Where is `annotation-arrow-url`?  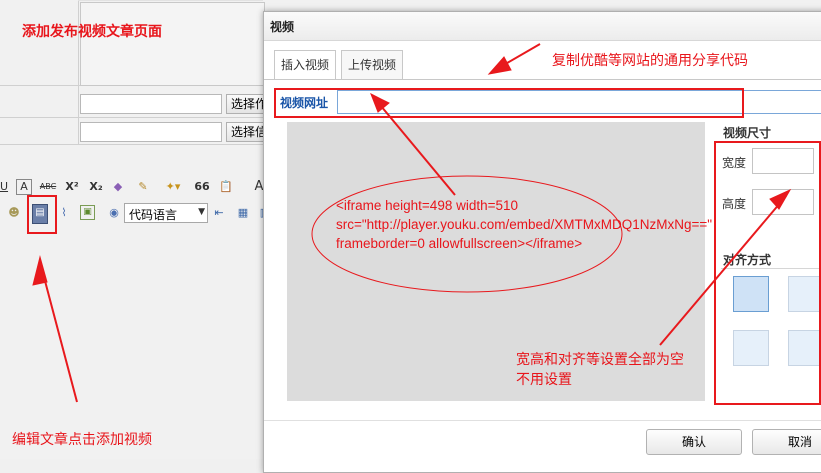 annotation-arrow-url is located at coordinates (415, 147).